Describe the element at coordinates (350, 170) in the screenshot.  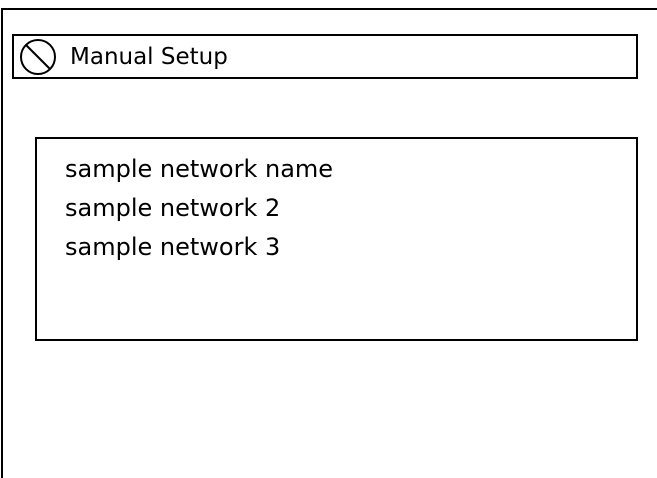
I see `network-item: sample network name` at that location.